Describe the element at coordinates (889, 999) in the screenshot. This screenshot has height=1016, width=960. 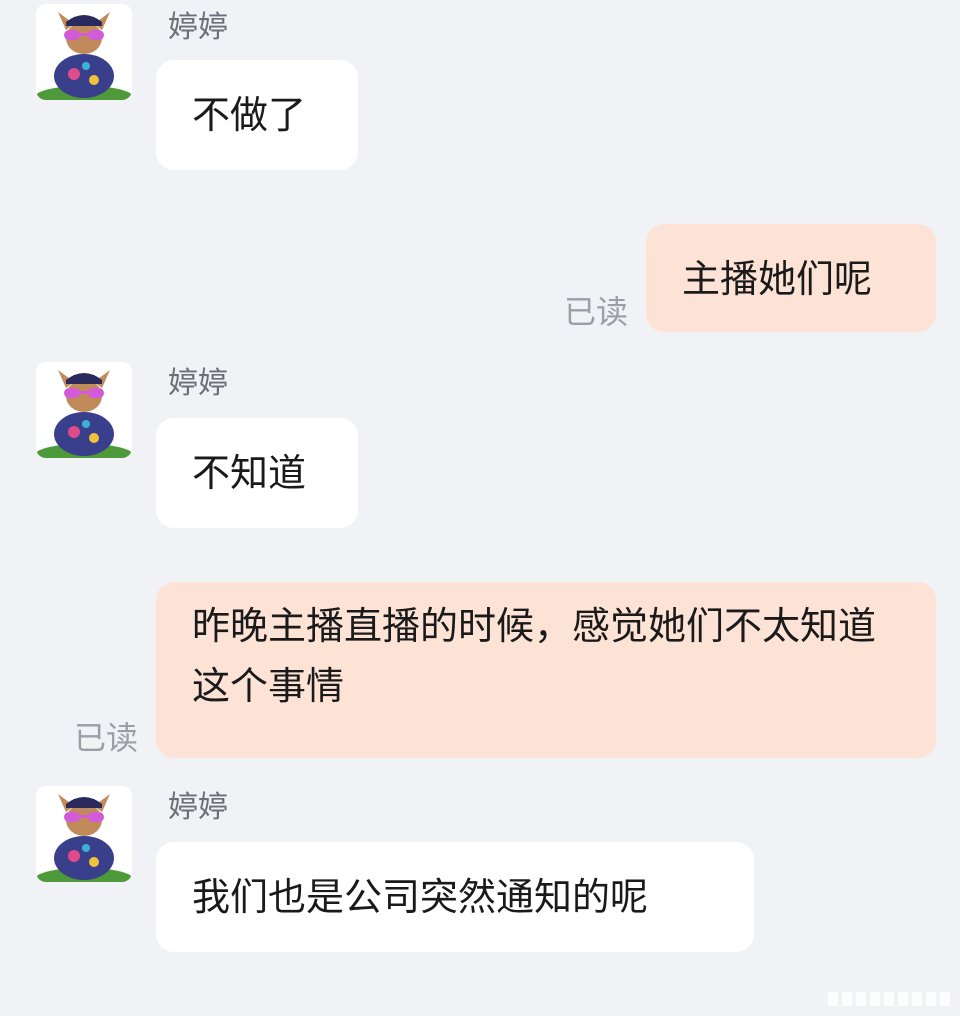
I see `watermark-icon` at that location.